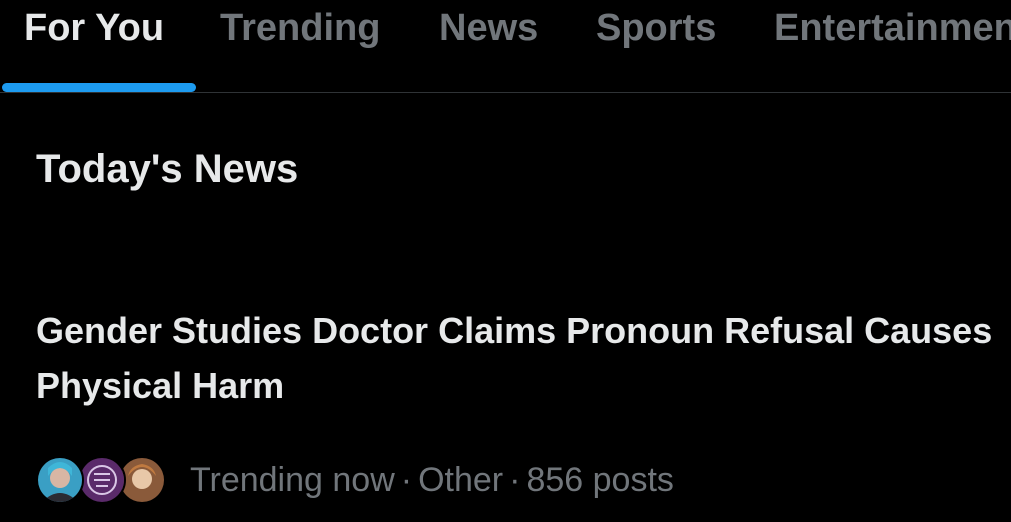 This screenshot has width=1011, height=522. Describe the element at coordinates (99, 87) in the screenshot. I see `active-tab-indicator` at that location.